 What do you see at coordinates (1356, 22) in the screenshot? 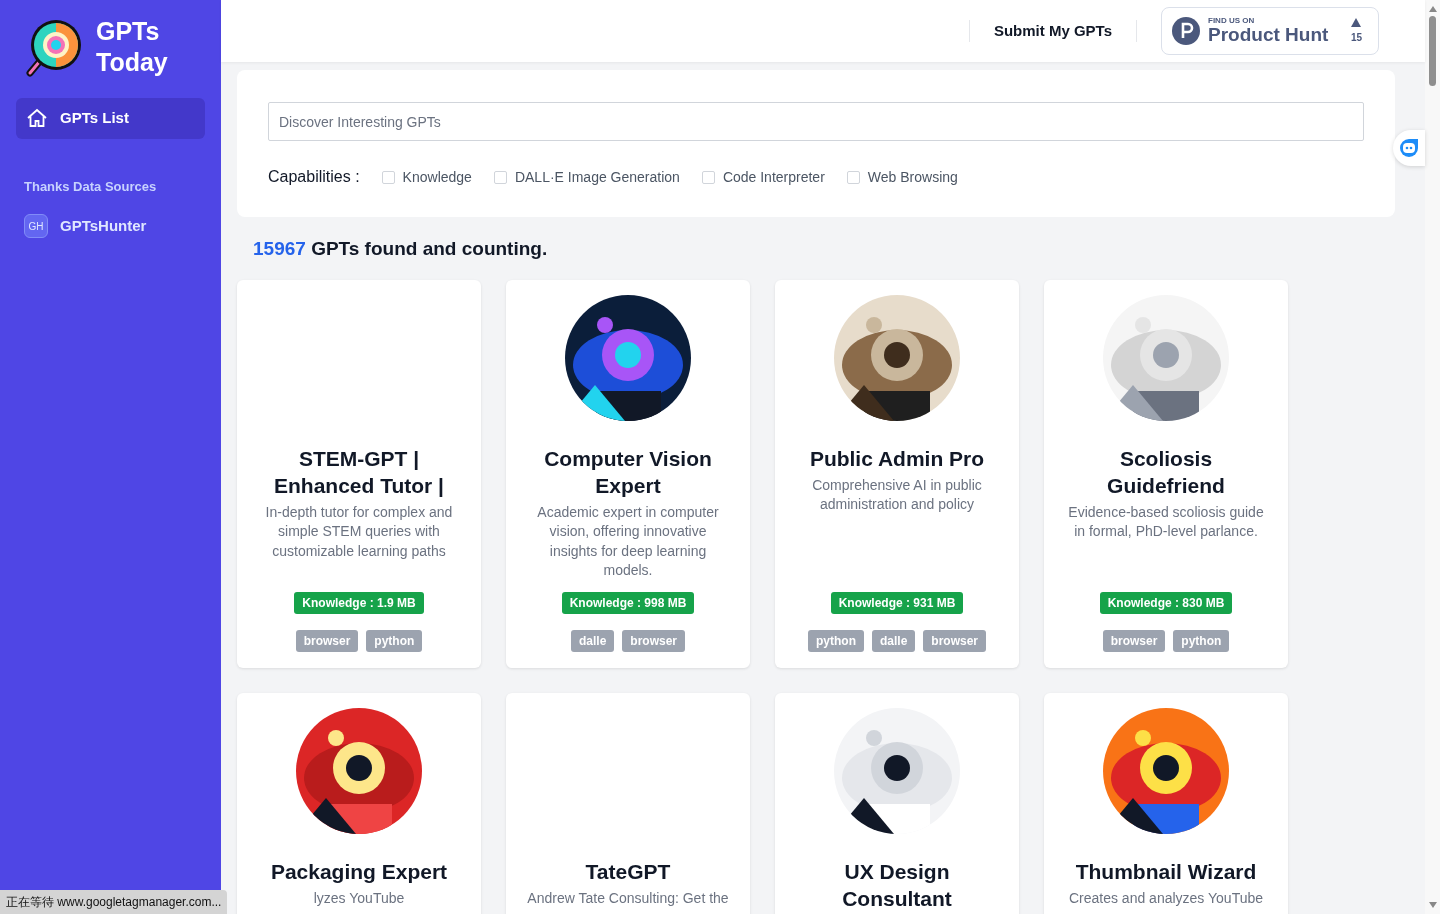
I see `upvote-icon` at bounding box center [1356, 22].